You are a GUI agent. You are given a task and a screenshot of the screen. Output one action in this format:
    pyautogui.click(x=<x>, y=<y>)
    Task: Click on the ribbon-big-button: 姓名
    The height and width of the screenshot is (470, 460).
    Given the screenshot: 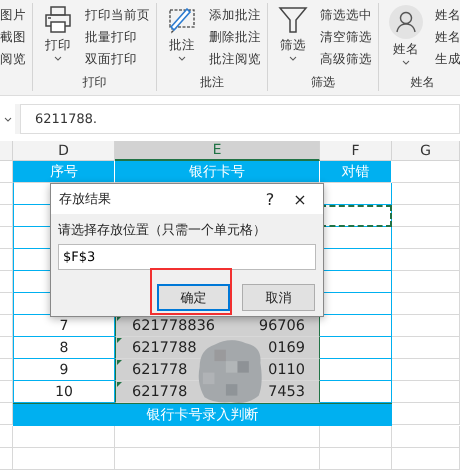 What is the action you would take?
    pyautogui.click(x=406, y=38)
    